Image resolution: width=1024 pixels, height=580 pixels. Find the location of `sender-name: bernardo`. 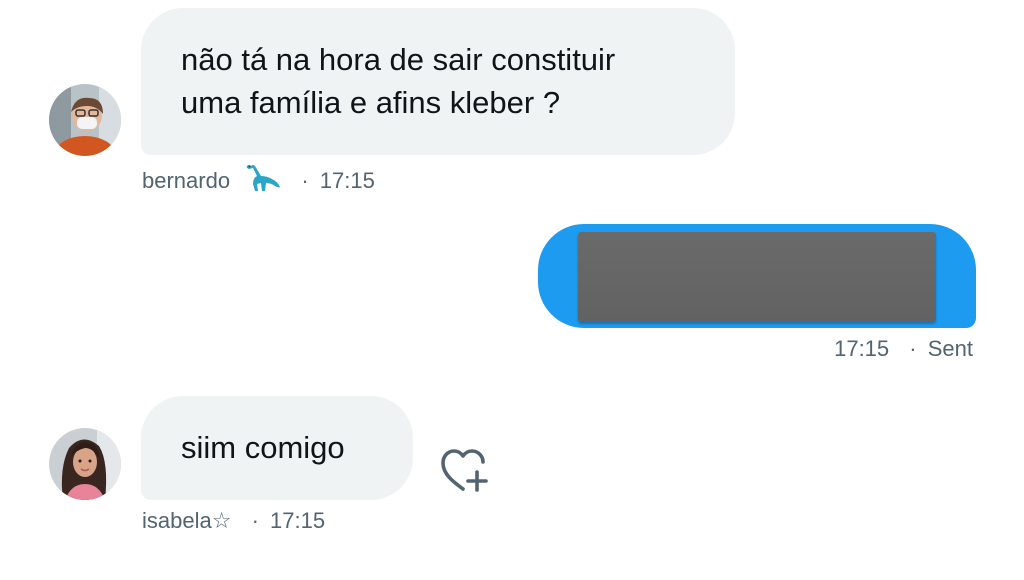

sender-name: bernardo is located at coordinates (186, 180).